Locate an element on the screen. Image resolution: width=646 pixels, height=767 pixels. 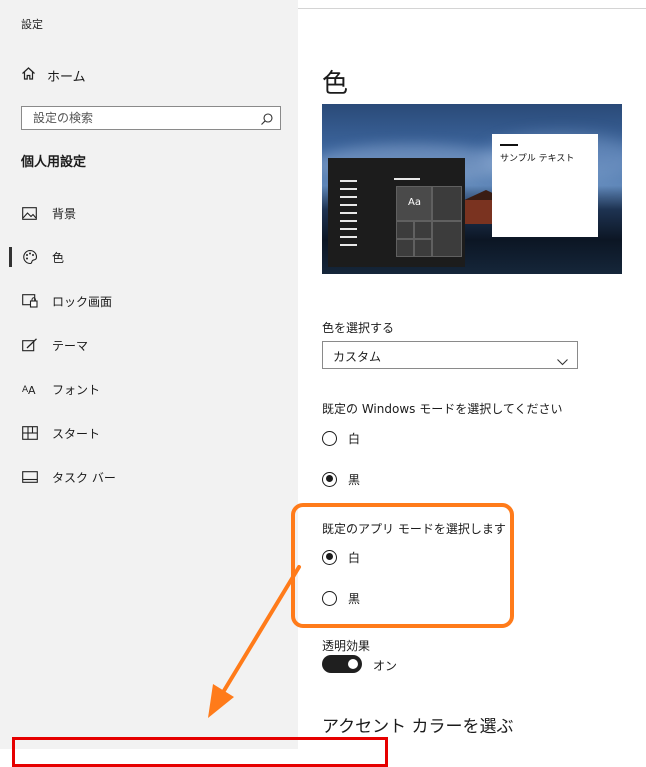
radio-label: 白 is located at coordinates (354, 438).